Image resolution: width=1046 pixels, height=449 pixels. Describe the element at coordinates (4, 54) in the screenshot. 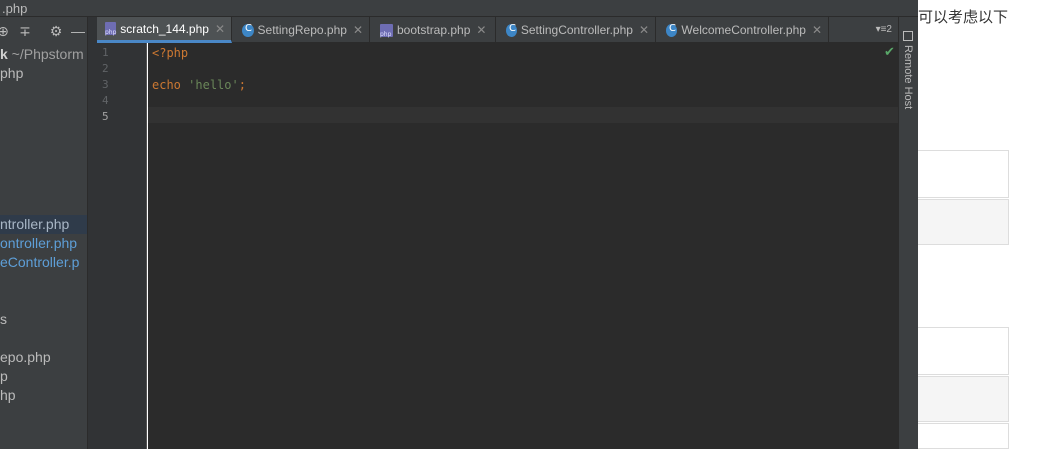

I see `project-root-name: k` at that location.